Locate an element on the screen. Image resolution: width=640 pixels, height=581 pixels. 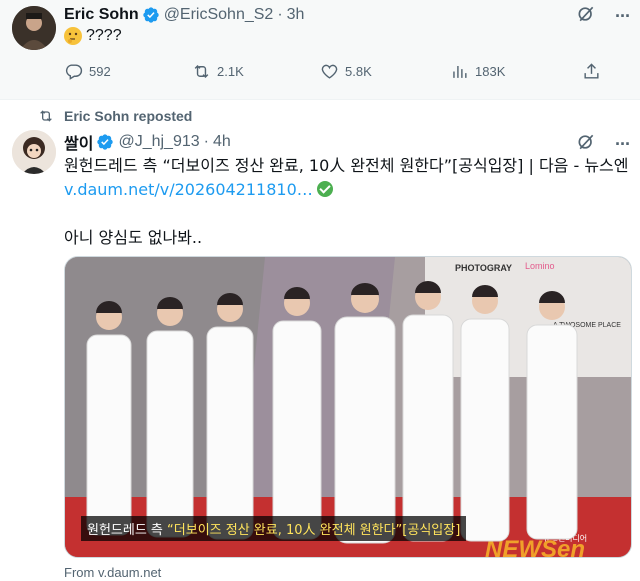
author-handle: @J_hj_913 is located at coordinates (158, 142).